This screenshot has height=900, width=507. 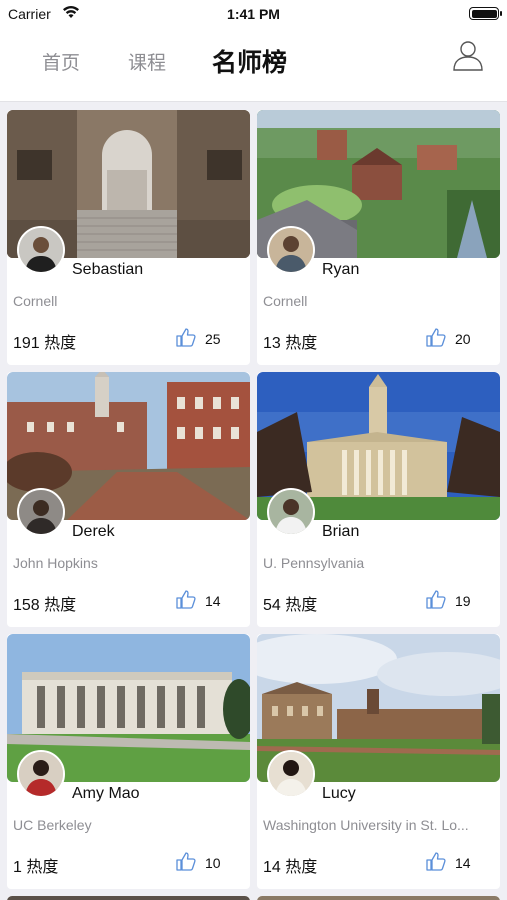 I want to click on teacher-card: Brian U. Pennsylvania 54 热度 19, so click(x=378, y=499).